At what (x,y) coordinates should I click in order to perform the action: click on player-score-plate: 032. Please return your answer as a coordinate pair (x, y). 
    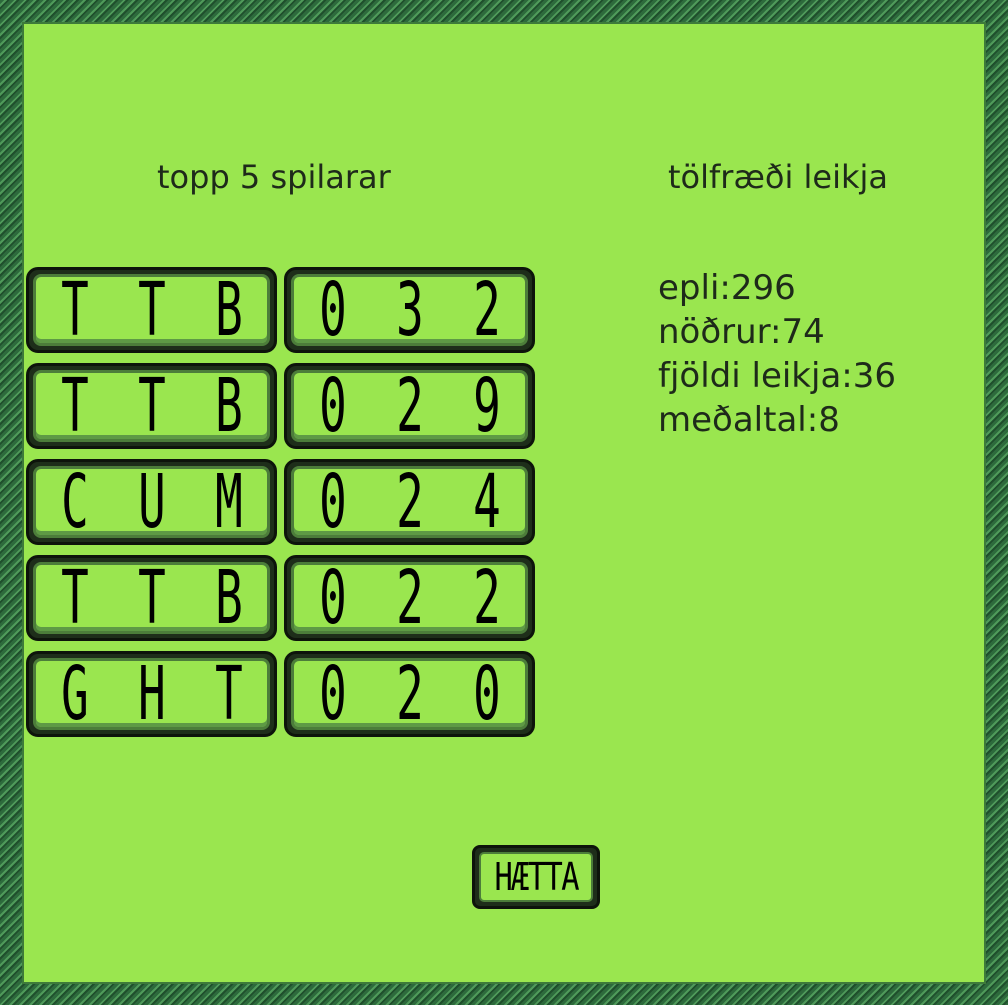
    Looking at the image, I should click on (409, 310).